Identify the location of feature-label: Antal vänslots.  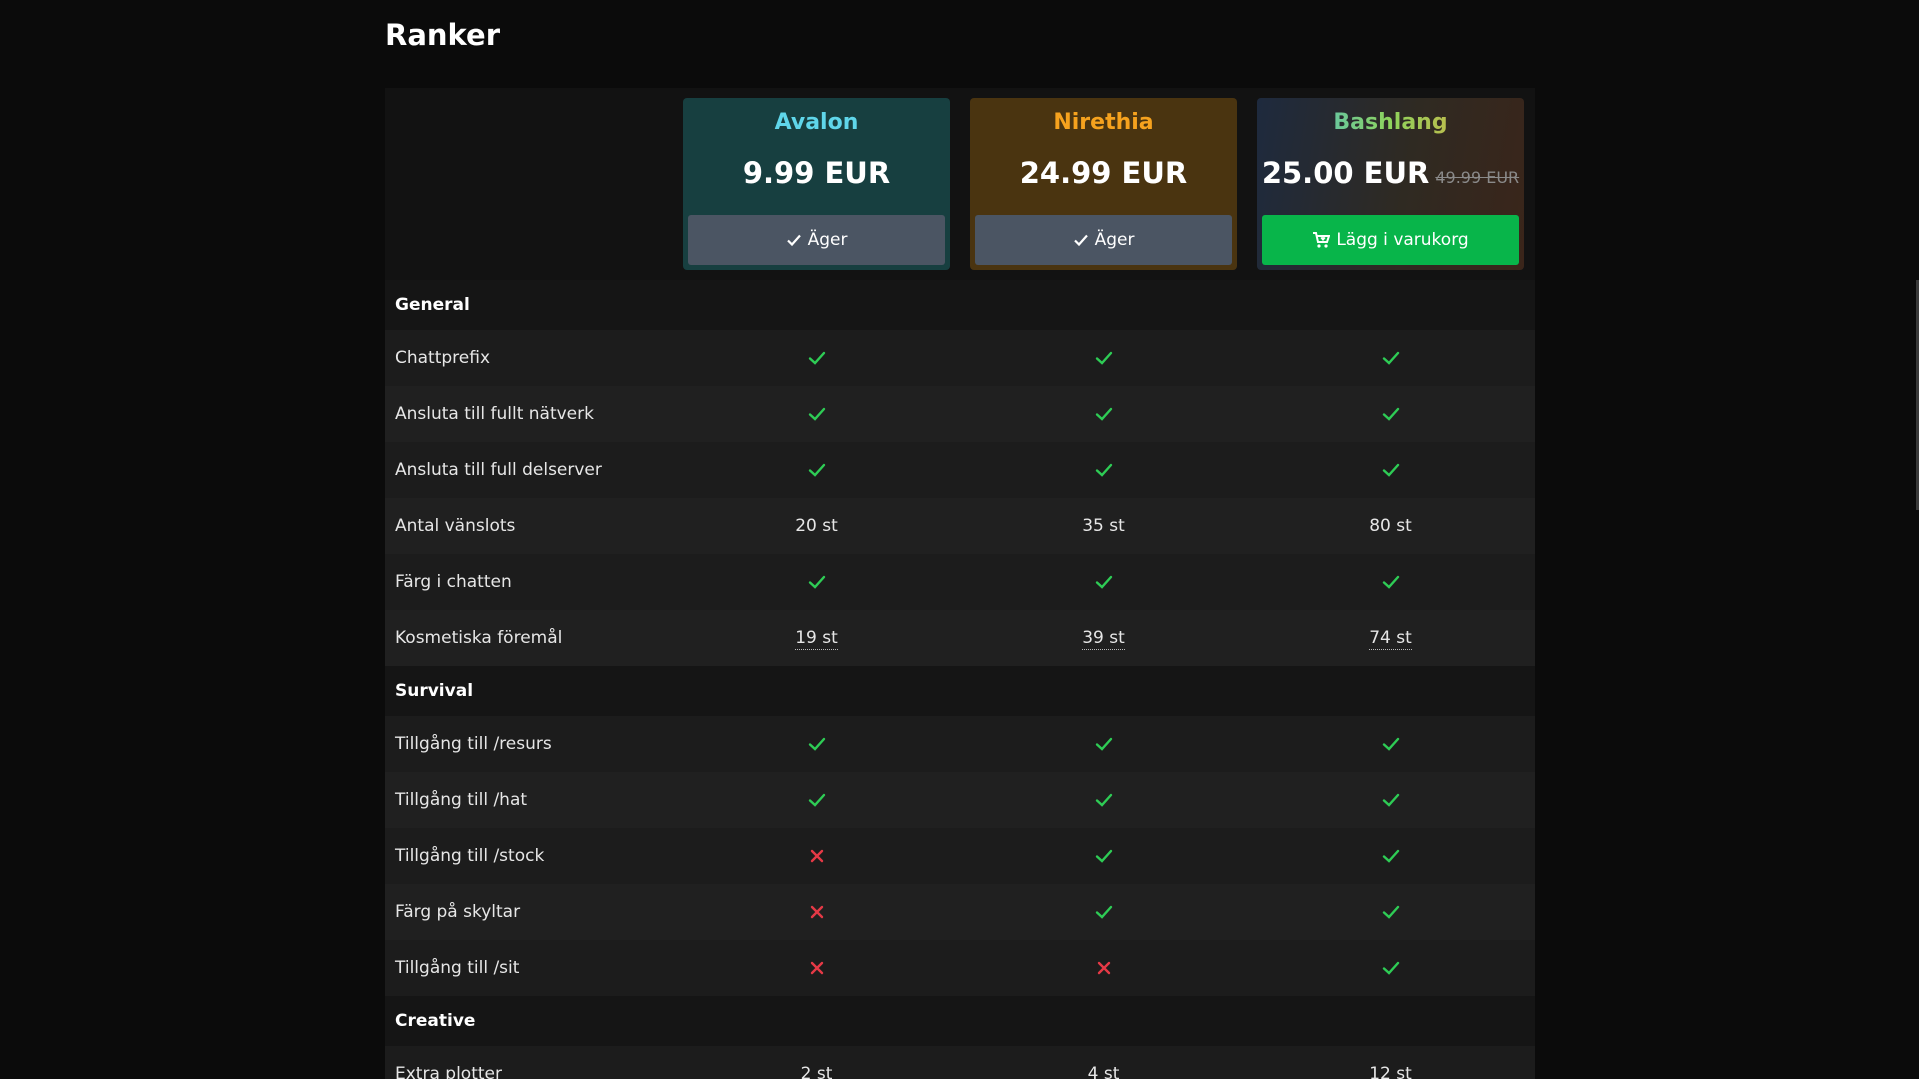
(455, 526).